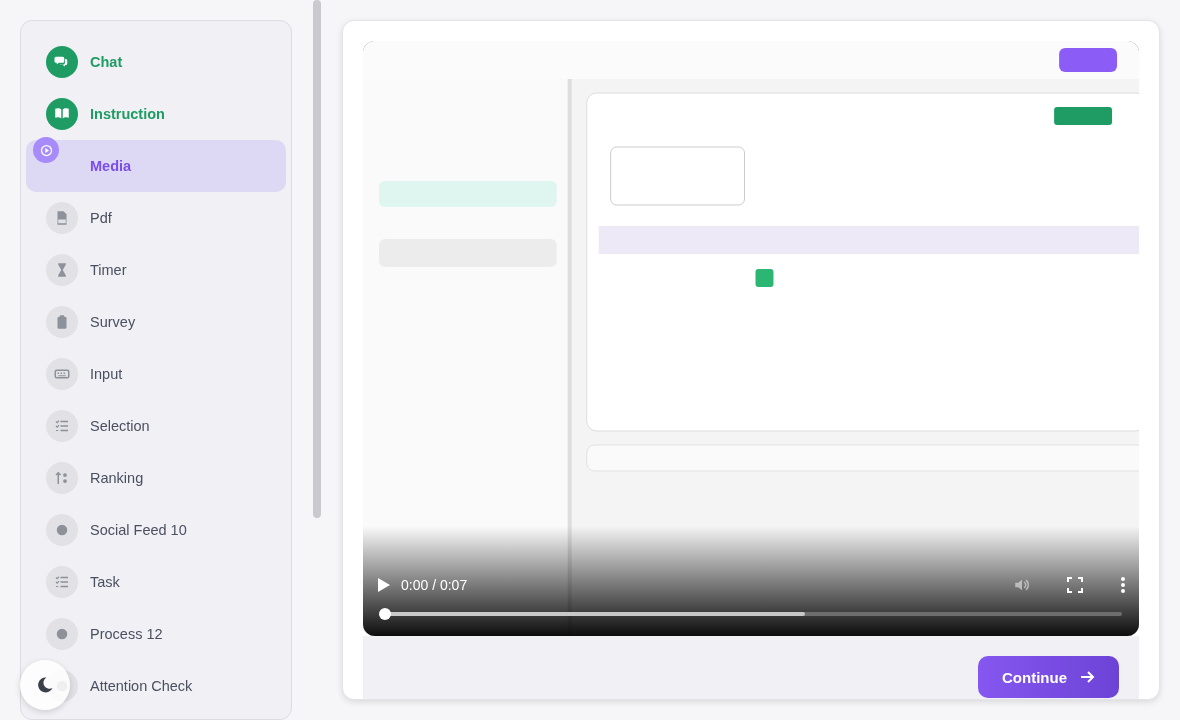 The width and height of the screenshot is (1180, 720). What do you see at coordinates (117, 478) in the screenshot?
I see `sidebar-item: Ranking` at bounding box center [117, 478].